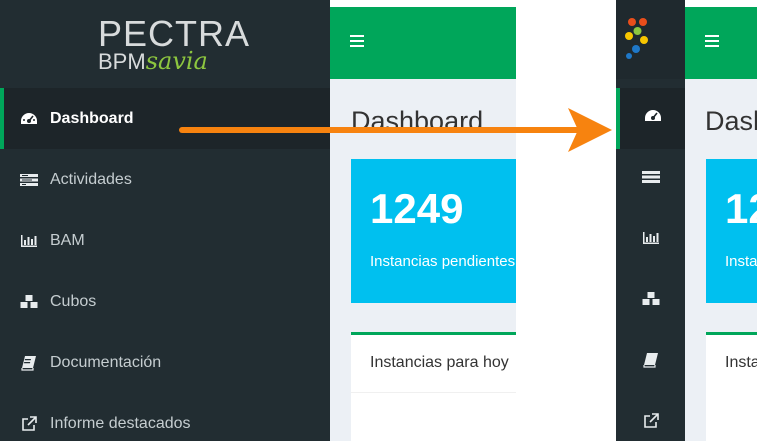 This screenshot has height=441, width=757. Describe the element at coordinates (67, 240) in the screenshot. I see `sidebar-item-label: BAM` at that location.